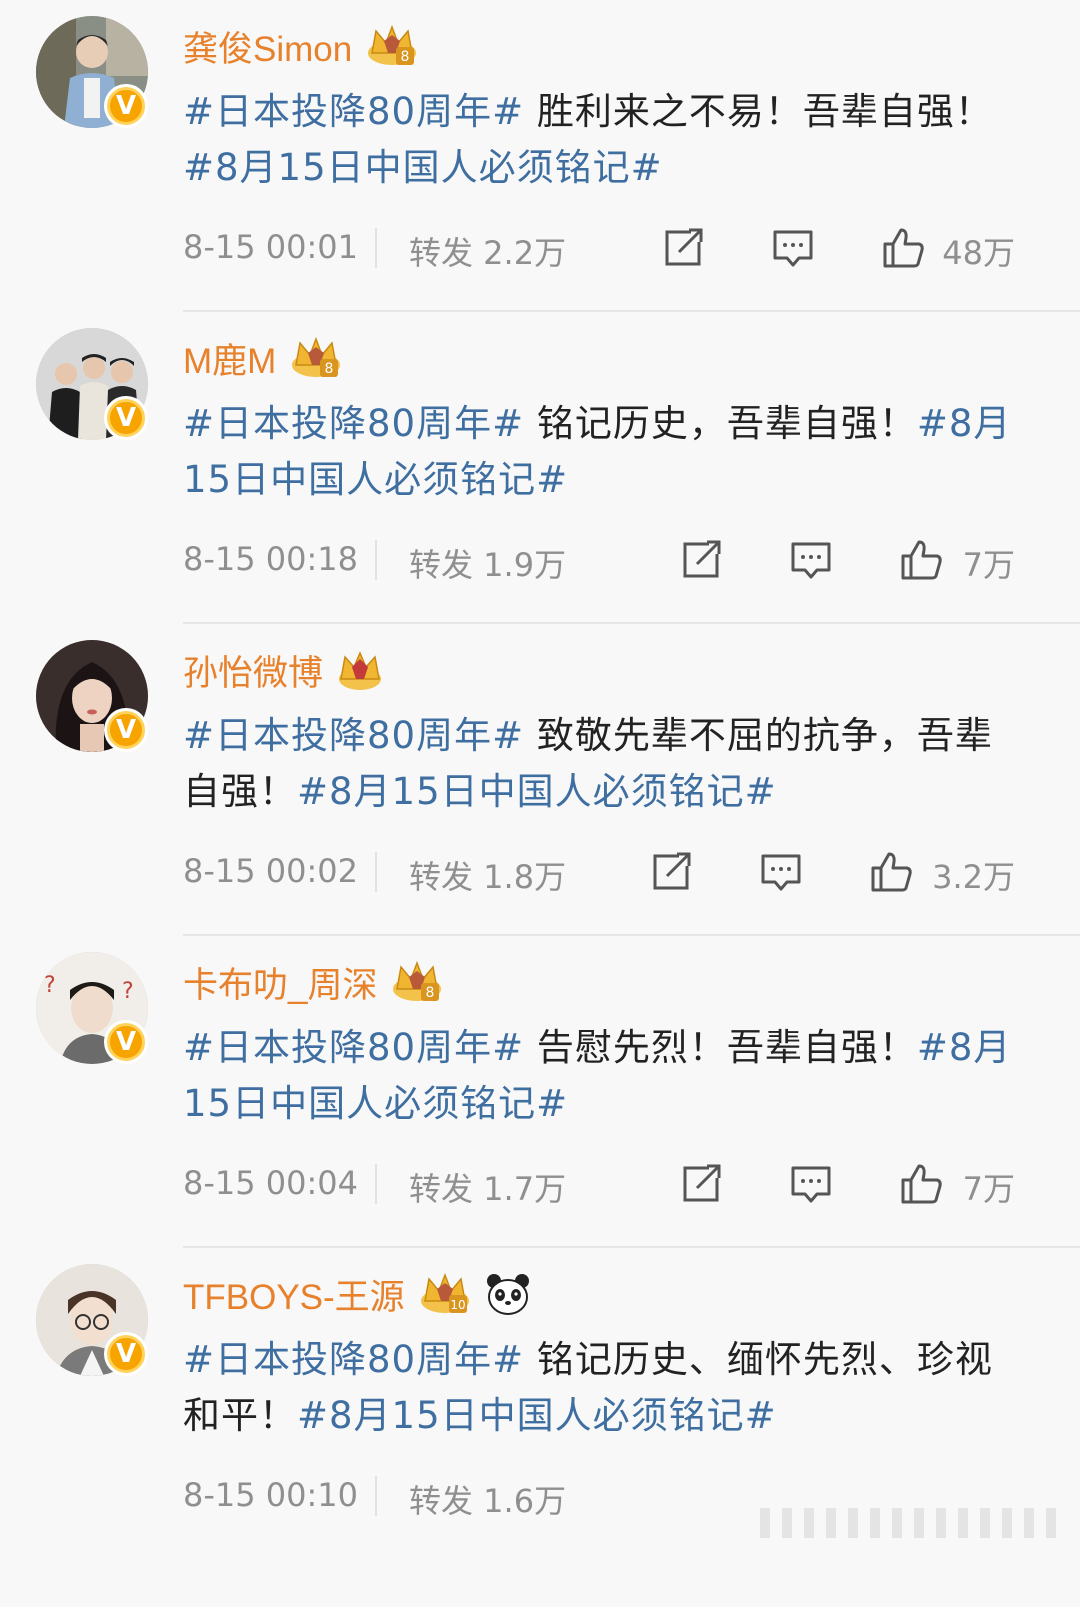  Describe the element at coordinates (487, 1187) in the screenshot. I see `repost-count: 转发 1.7万` at that location.